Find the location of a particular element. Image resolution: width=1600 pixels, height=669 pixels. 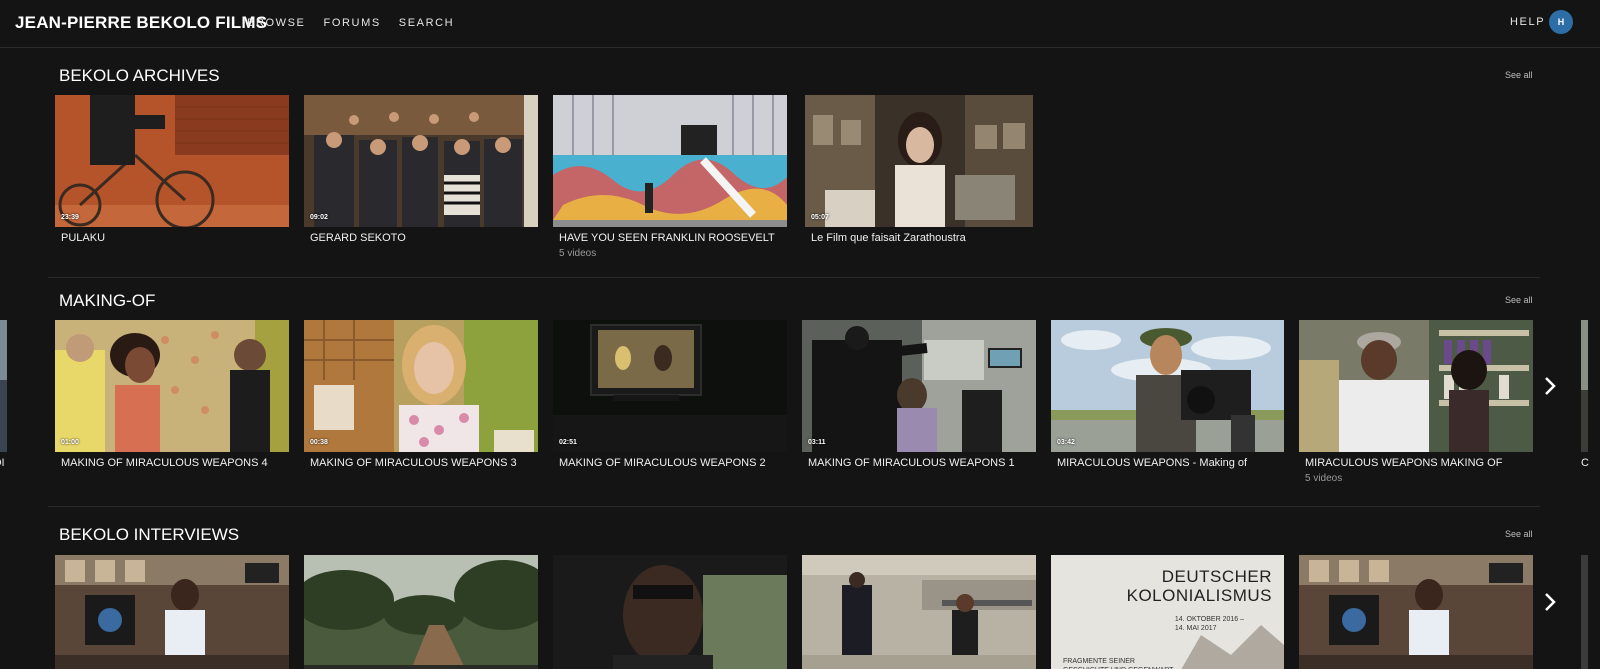

partial-video-title: C is located at coordinates (1585, 463).